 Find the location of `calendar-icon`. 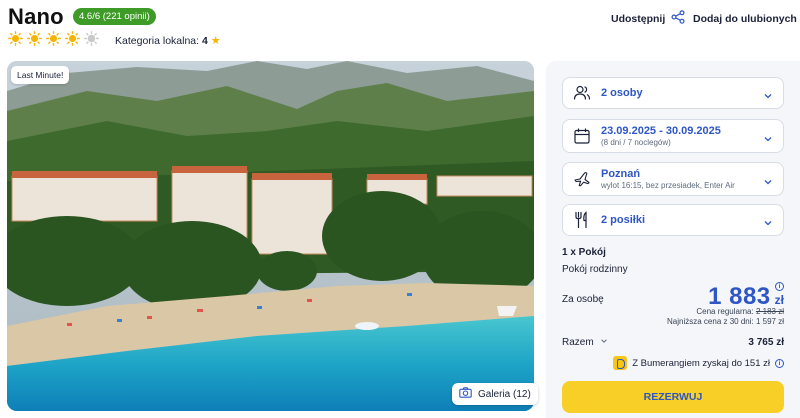

calendar-icon is located at coordinates (582, 136).